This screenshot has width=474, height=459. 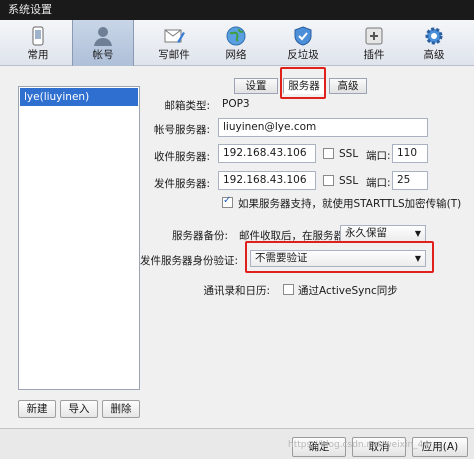 I want to click on activesync-label: 通过ActiveSync同步, so click(x=348, y=291).